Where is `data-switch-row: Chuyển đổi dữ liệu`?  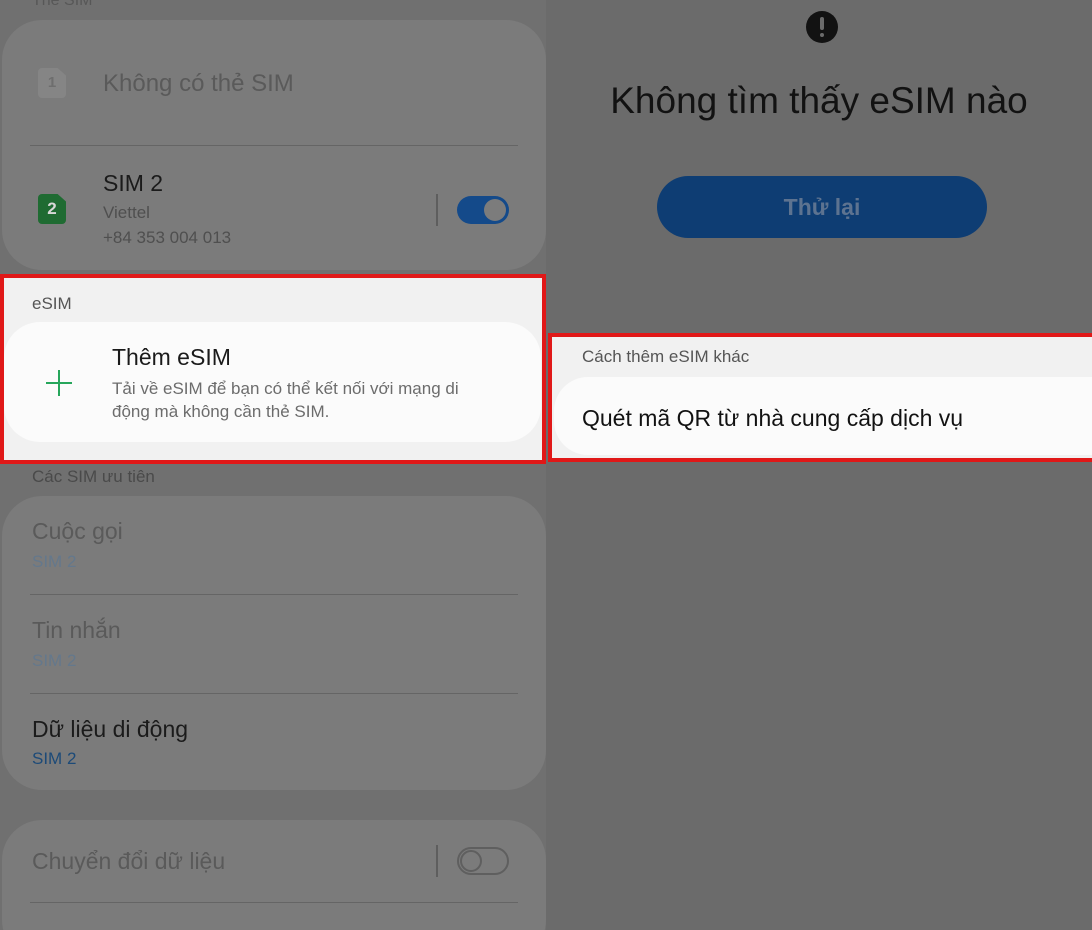
data-switch-row: Chuyển đổi dữ liệu is located at coordinates (274, 861).